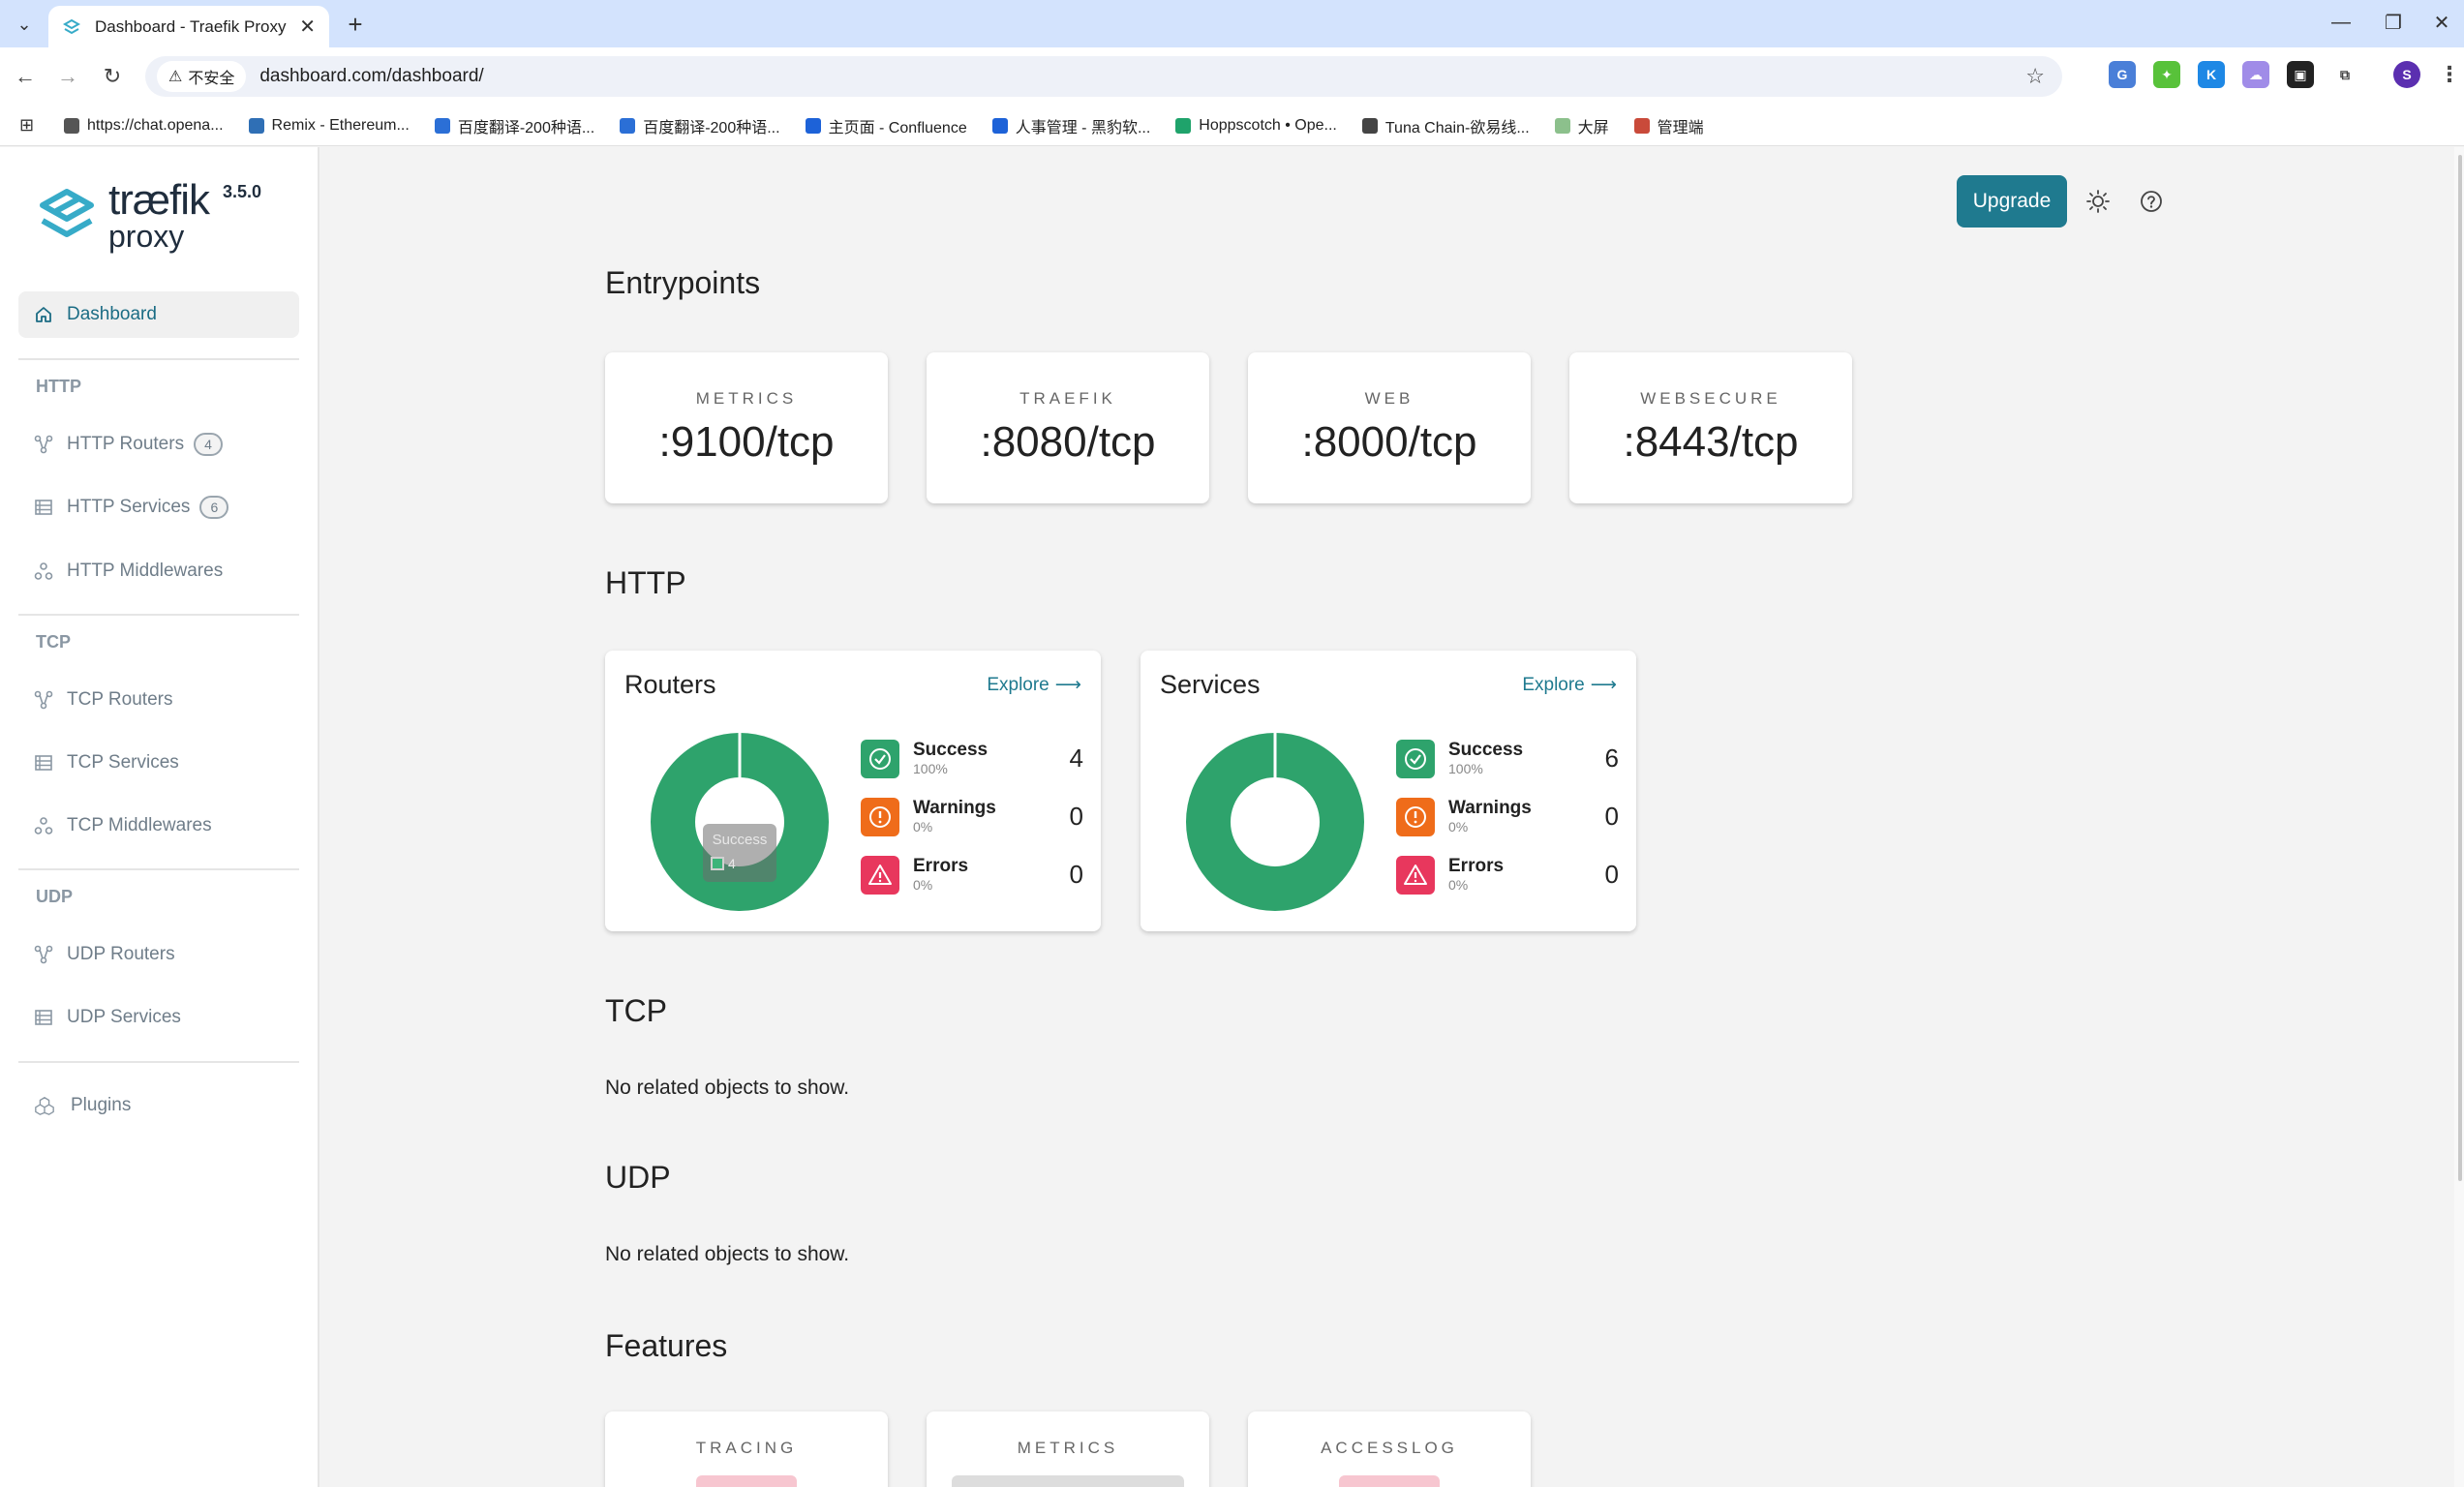  I want to click on section-http: HTTP, so click(58, 387).